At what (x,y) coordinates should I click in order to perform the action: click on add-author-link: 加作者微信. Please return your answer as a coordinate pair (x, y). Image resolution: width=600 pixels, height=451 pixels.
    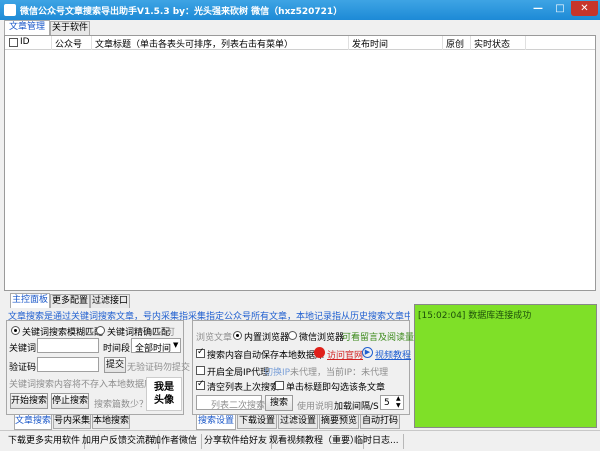
    Looking at the image, I should click on (175, 441).